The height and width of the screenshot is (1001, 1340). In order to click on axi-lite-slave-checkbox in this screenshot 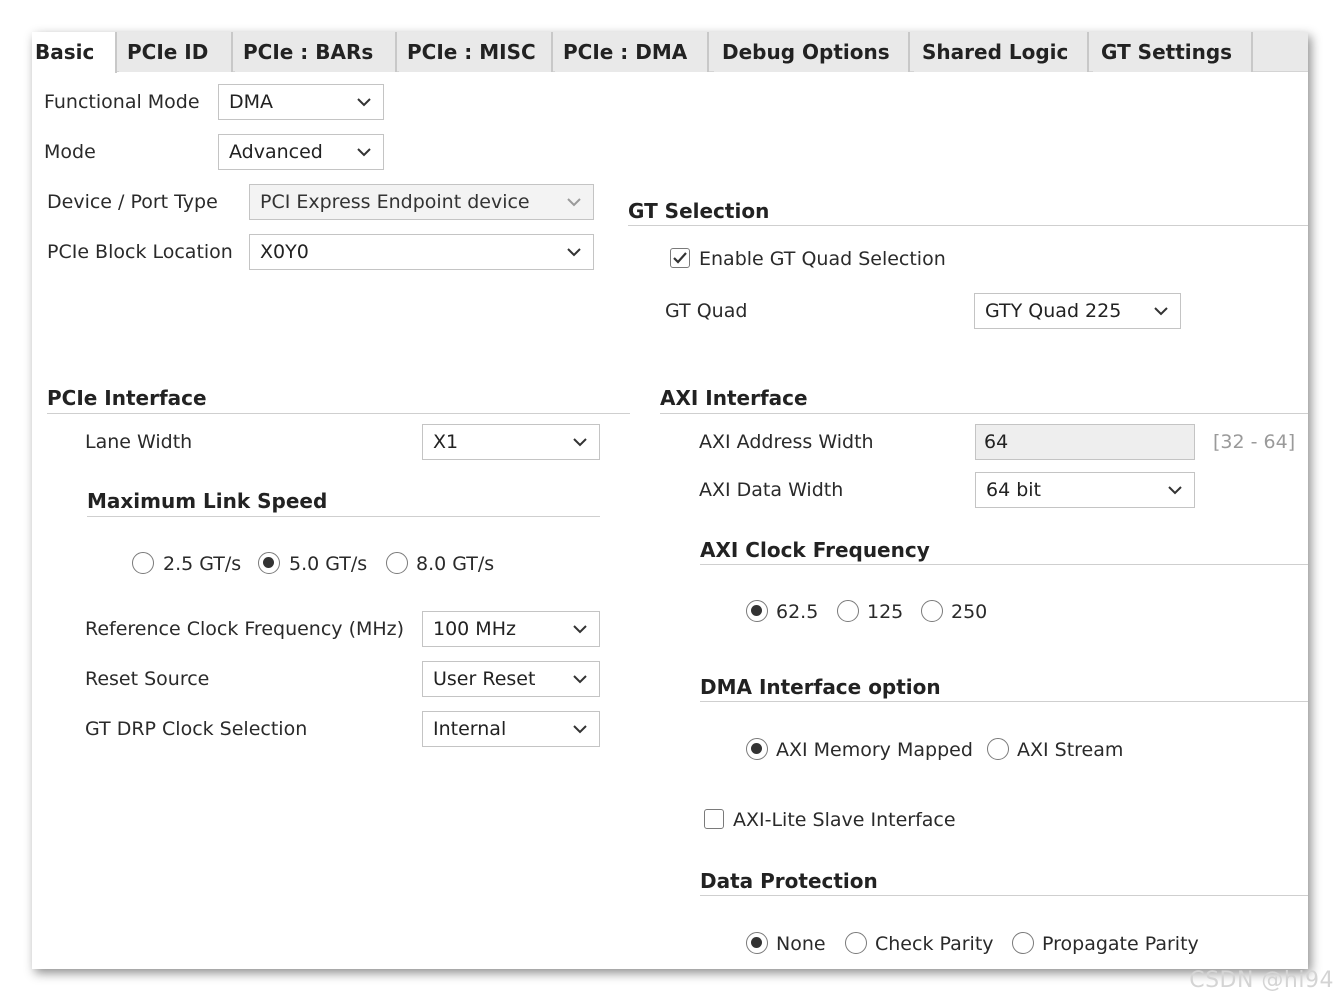, I will do `click(714, 819)`.